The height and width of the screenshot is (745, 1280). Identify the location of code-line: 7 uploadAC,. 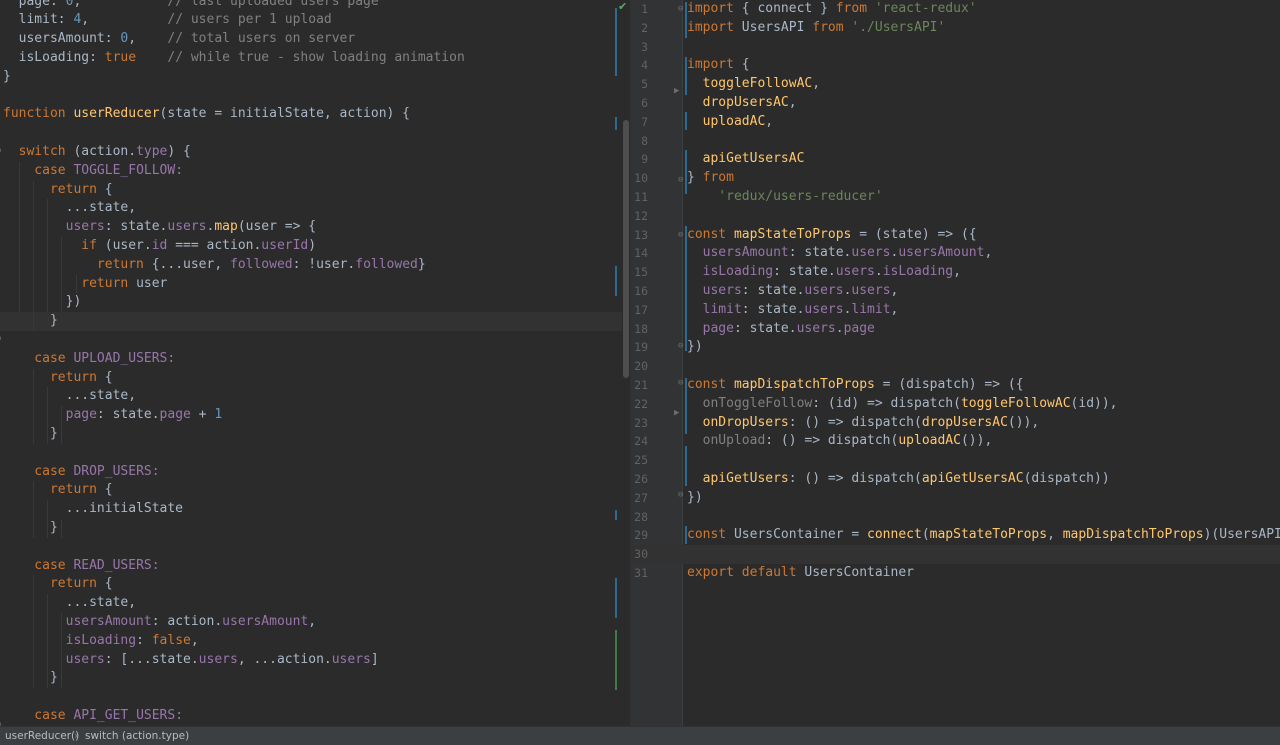
(956, 122).